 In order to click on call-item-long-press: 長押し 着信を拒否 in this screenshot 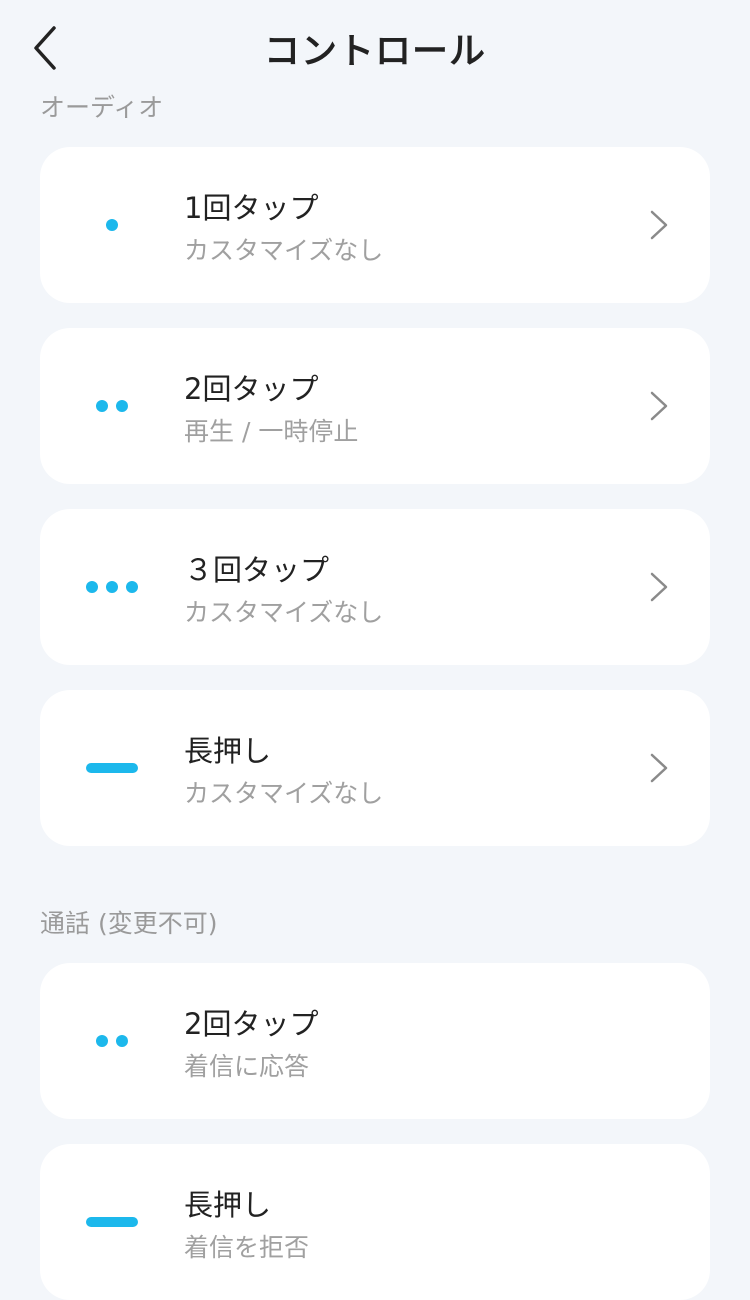, I will do `click(375, 1222)`.